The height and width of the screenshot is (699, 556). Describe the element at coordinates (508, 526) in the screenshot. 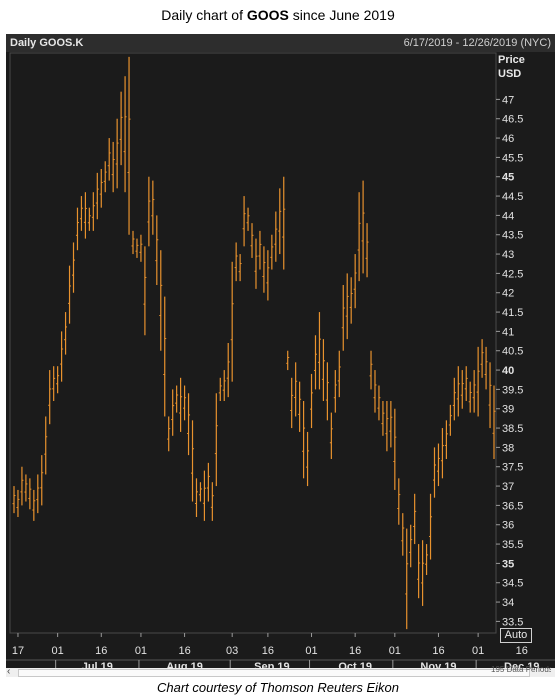

I see `y-tick-label: 36` at that location.